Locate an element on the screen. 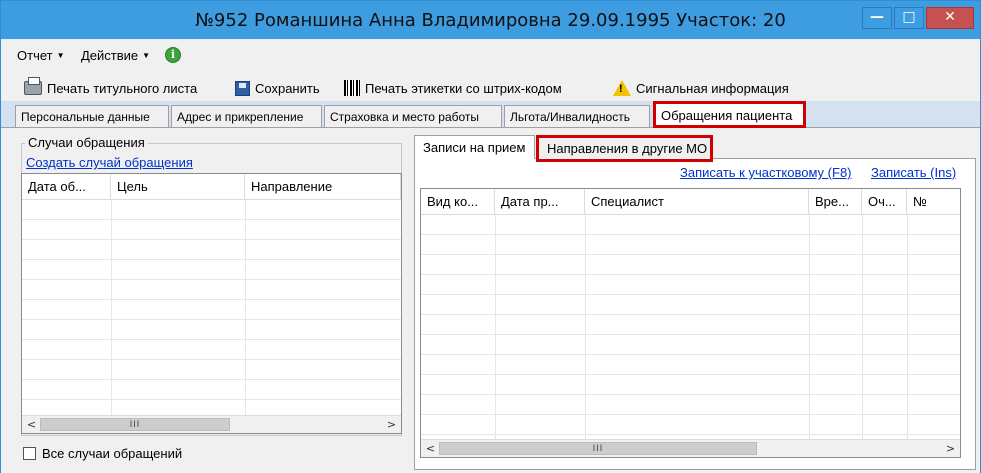  all-cases-label: Все случаи обращений is located at coordinates (112, 453).